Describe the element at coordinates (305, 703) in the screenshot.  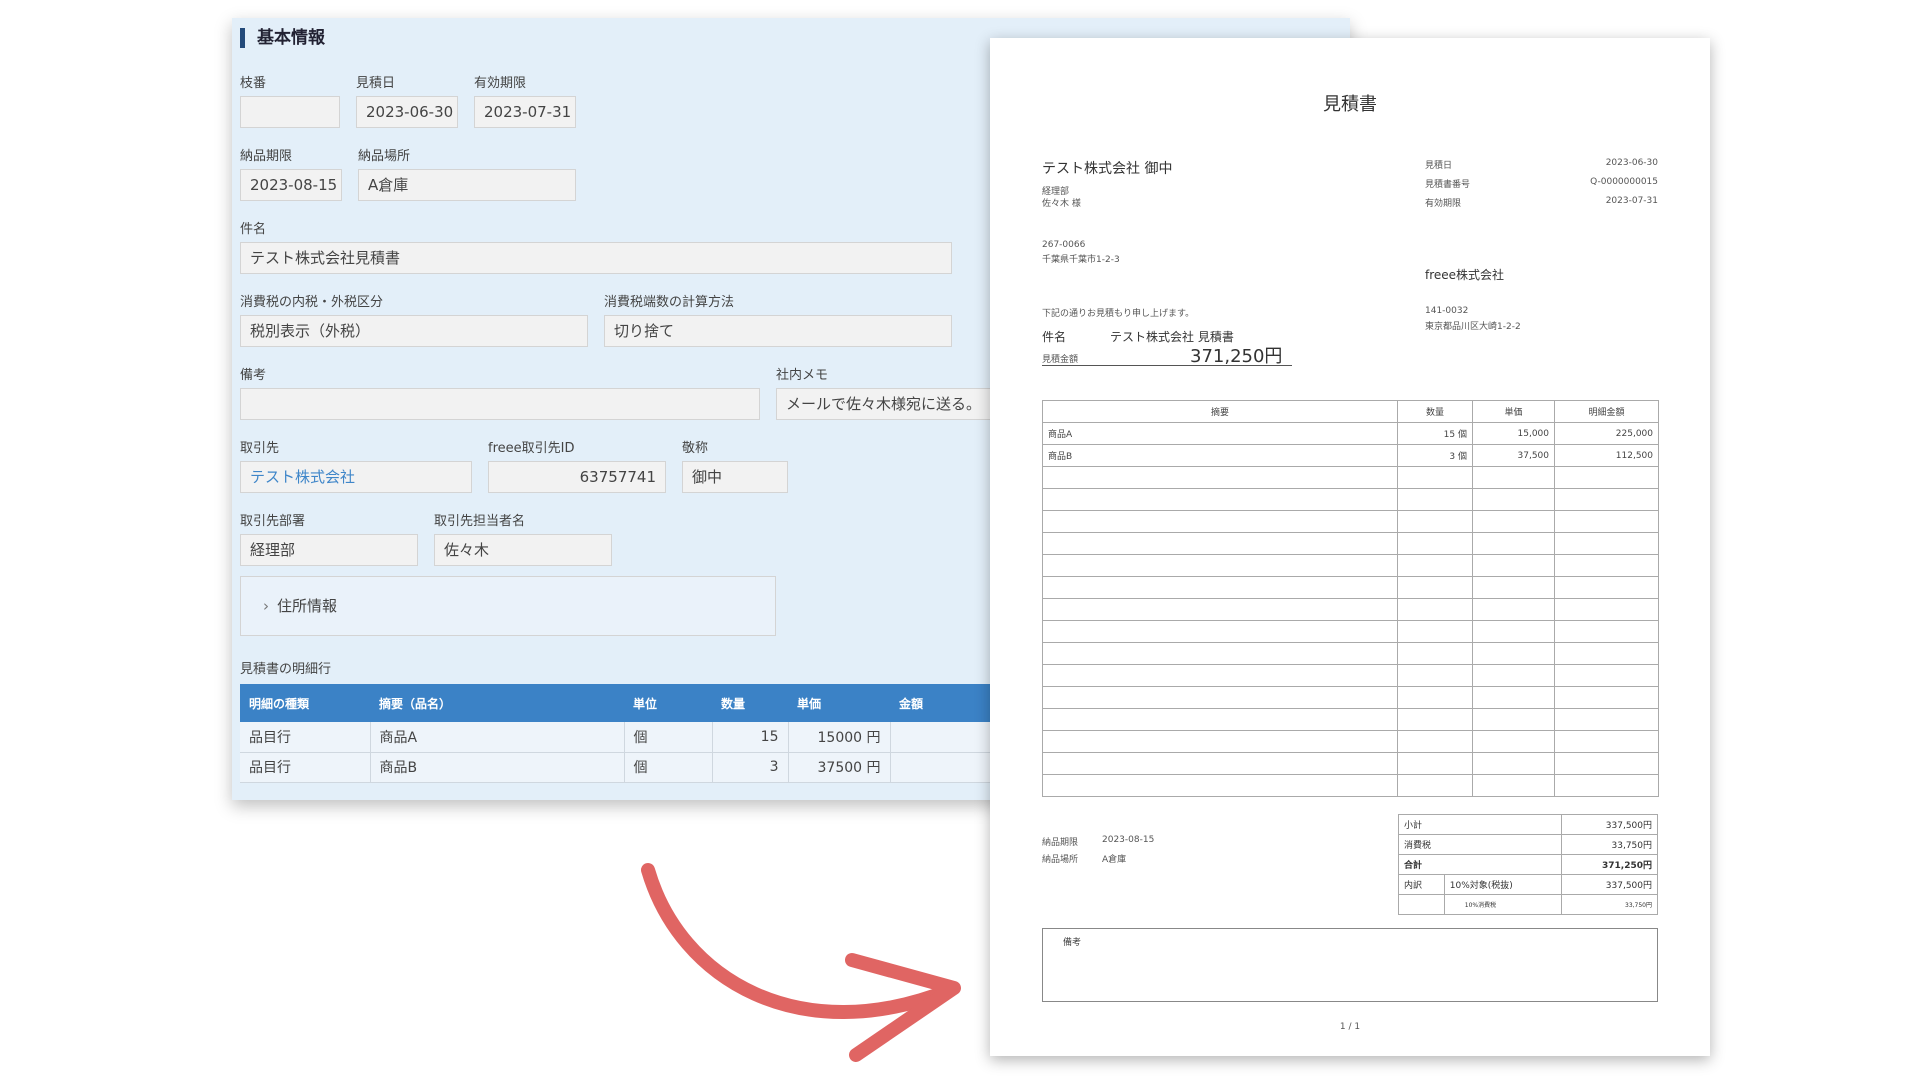
I see `col-kind: 明細の種類` at that location.